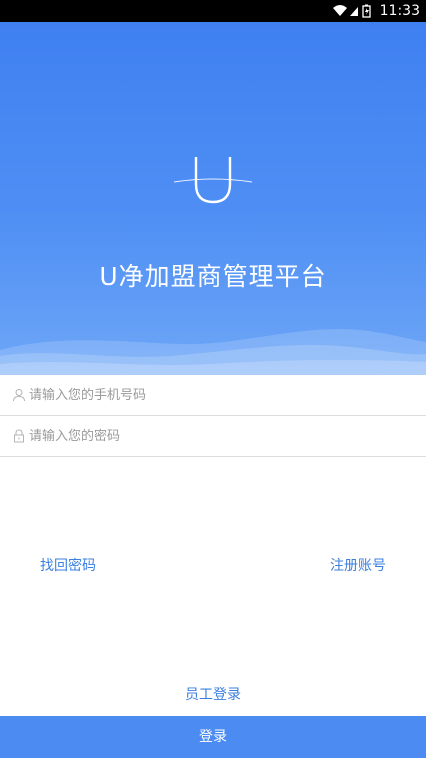 The height and width of the screenshot is (758, 426). Describe the element at coordinates (19, 436) in the screenshot. I see `lock-icon` at that location.